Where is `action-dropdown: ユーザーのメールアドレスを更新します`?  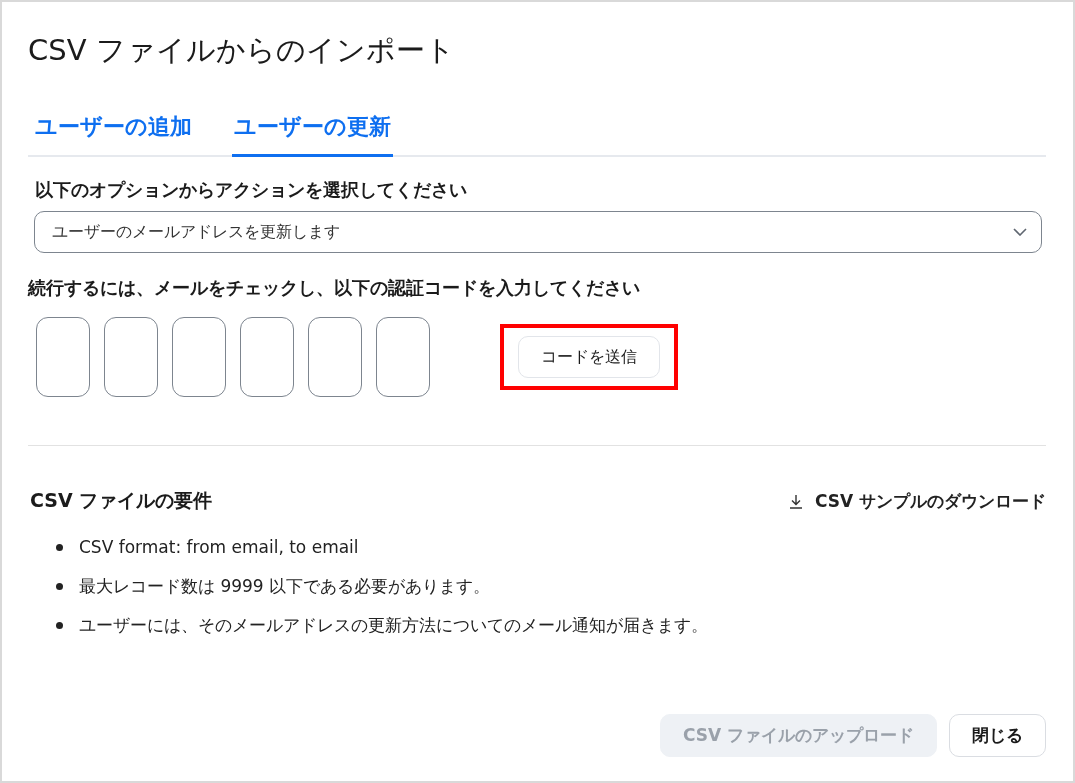
action-dropdown: ユーザーのメールアドレスを更新します is located at coordinates (538, 232).